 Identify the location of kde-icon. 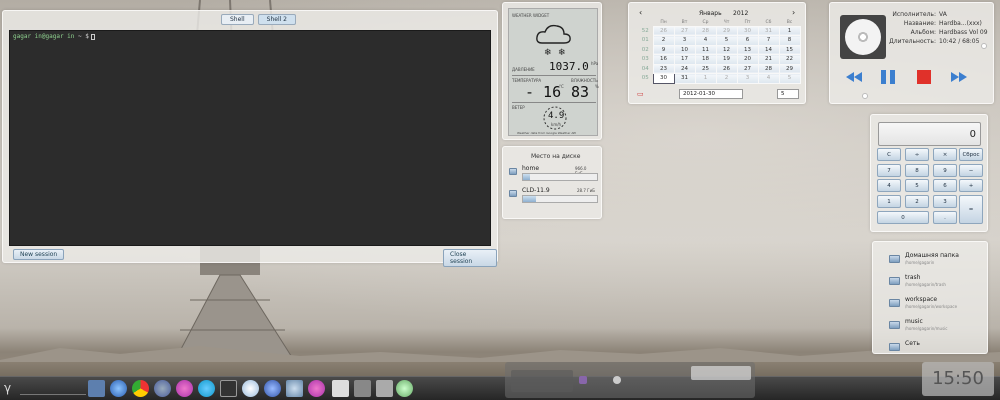
(118, 388).